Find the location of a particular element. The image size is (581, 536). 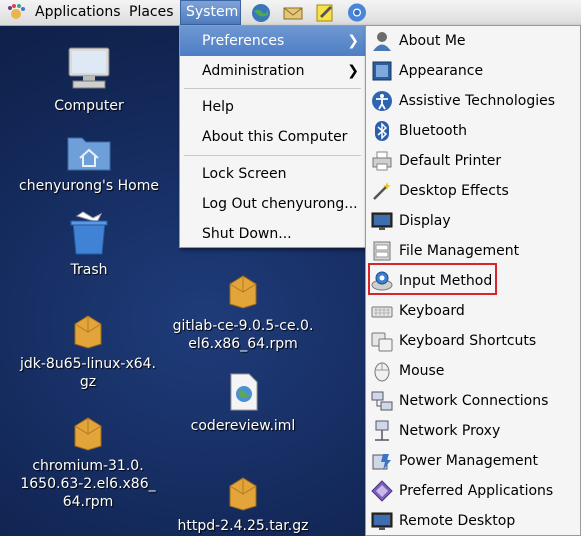

codereview-label: codereview.iml is located at coordinates (243, 426).